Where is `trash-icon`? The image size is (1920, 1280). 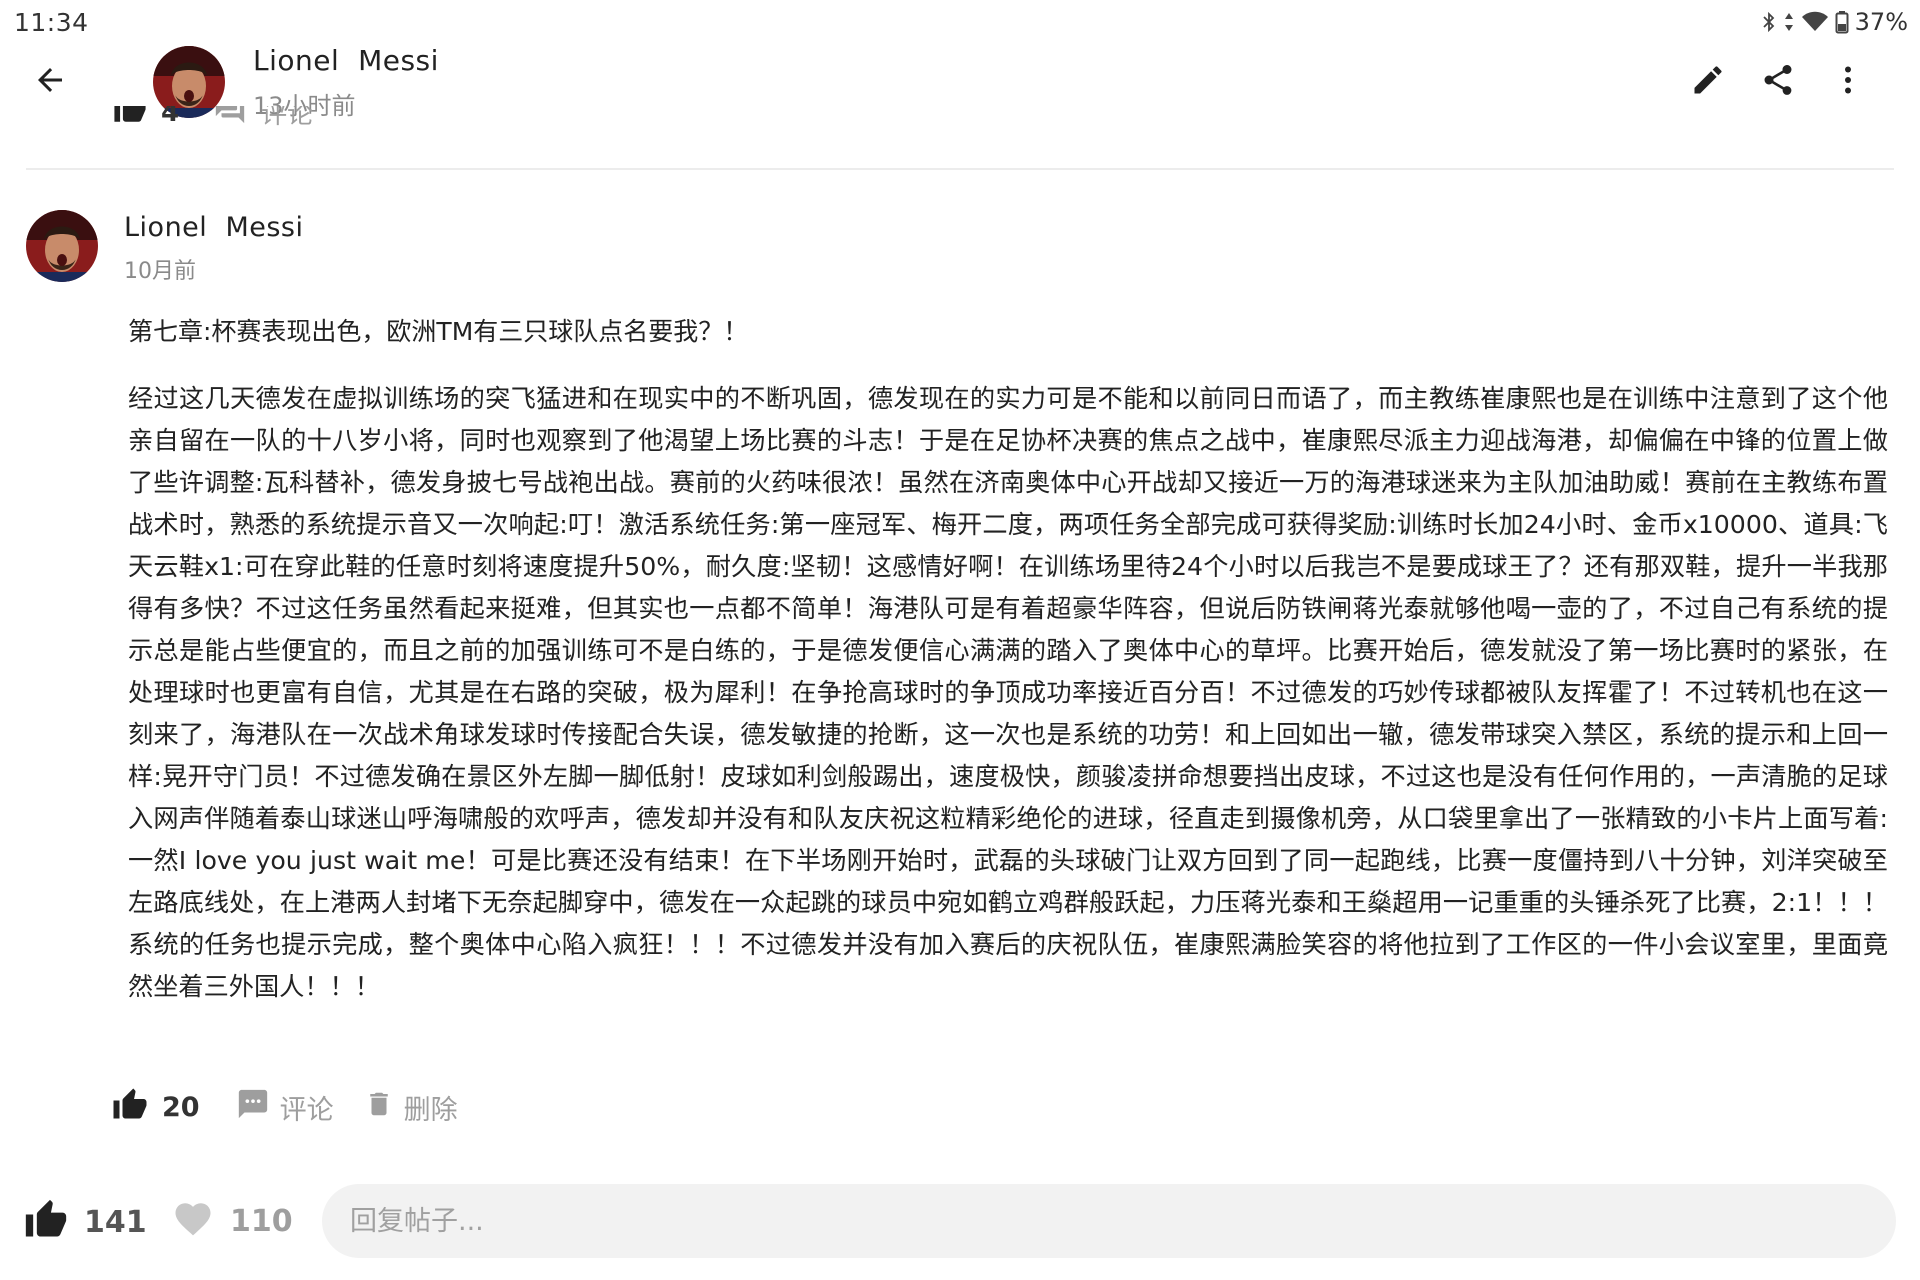 trash-icon is located at coordinates (379, 1107).